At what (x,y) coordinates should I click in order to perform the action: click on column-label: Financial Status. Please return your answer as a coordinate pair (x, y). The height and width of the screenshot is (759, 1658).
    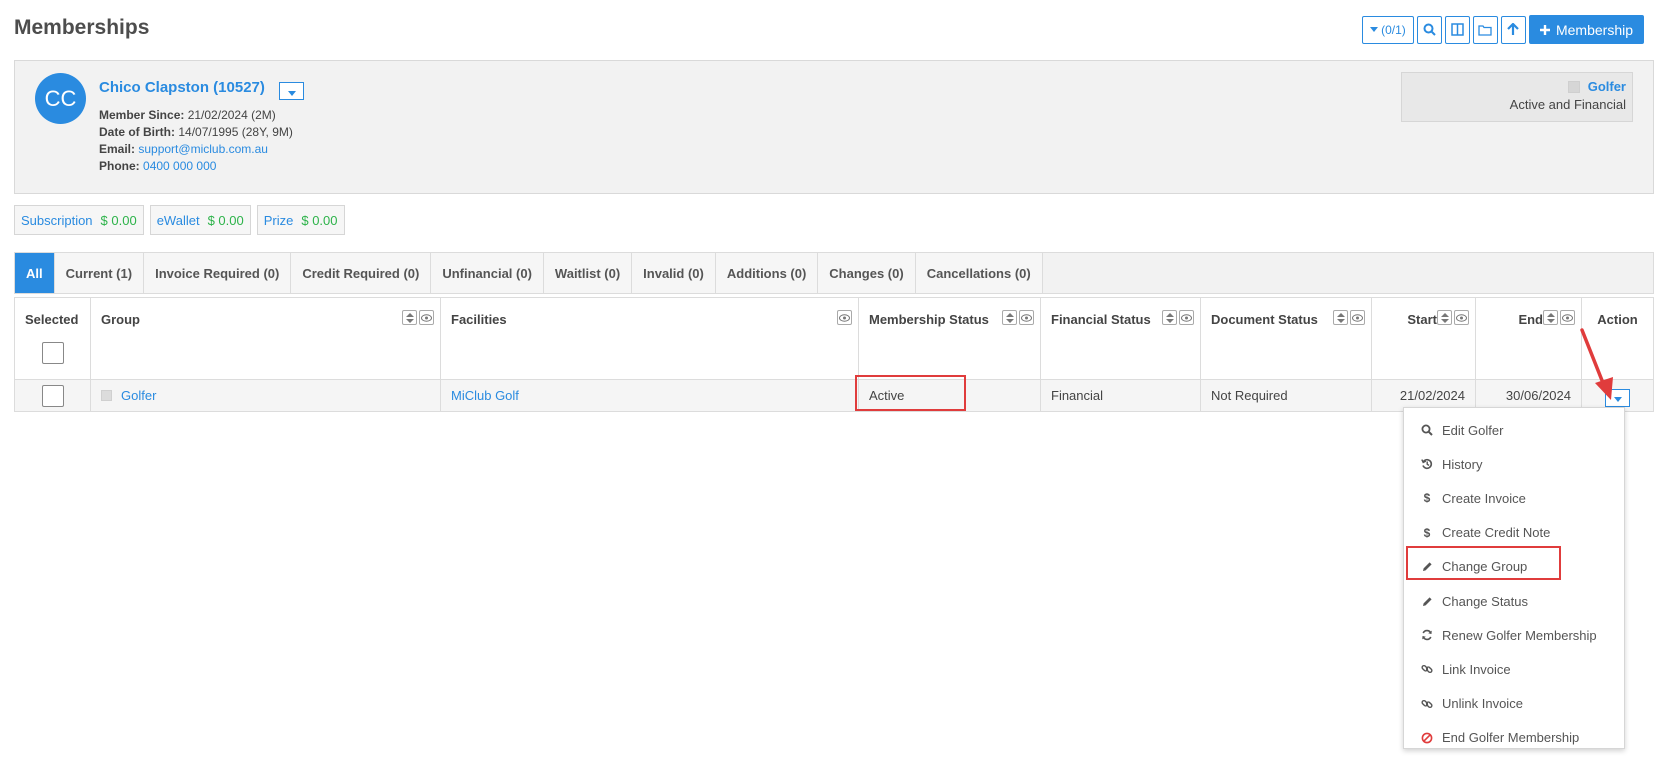
    Looking at the image, I should click on (1101, 319).